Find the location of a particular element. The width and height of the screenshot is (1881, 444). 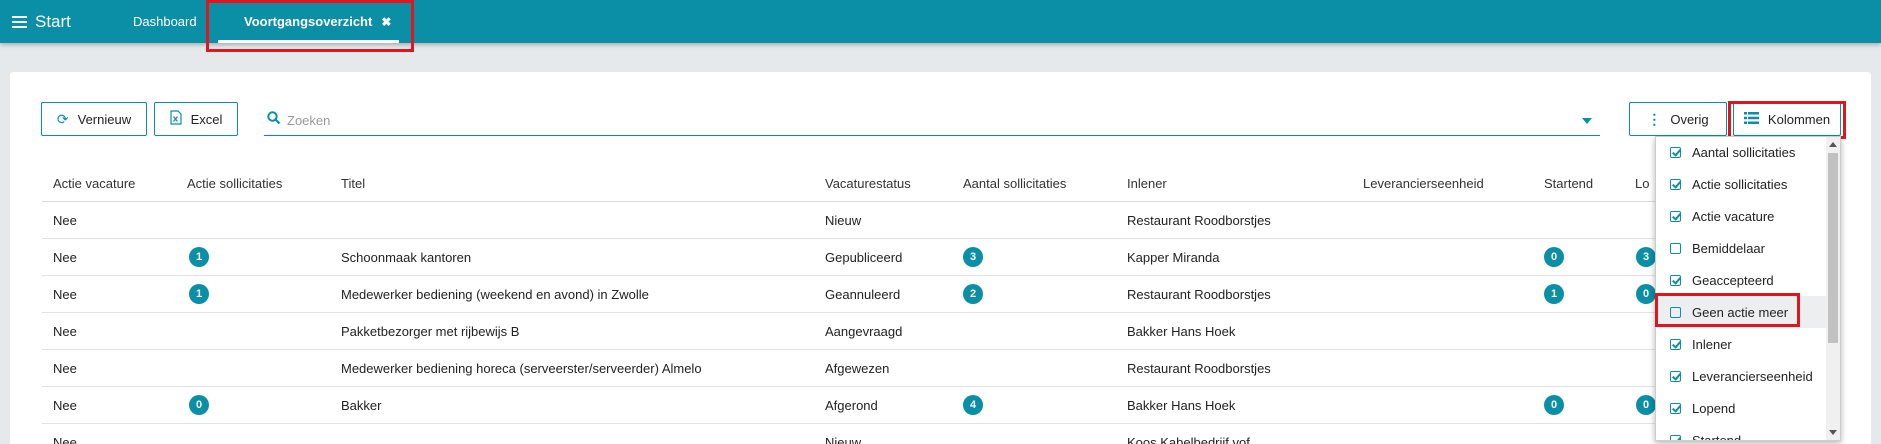

cell-inlener: Kapper Miranda is located at coordinates (1173, 257).